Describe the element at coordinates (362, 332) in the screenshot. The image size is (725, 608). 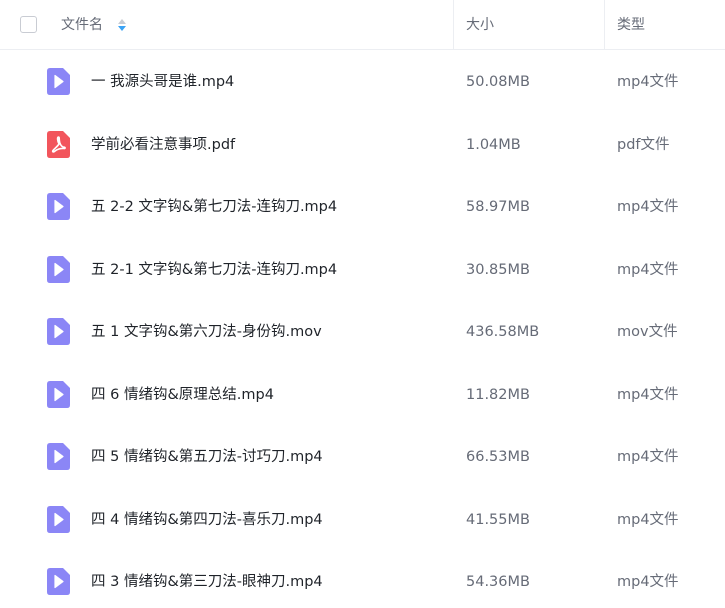
I see `file-row: 五 1 文字钩&第六刀法-身份钩.mov 436.58MB mov文件` at that location.